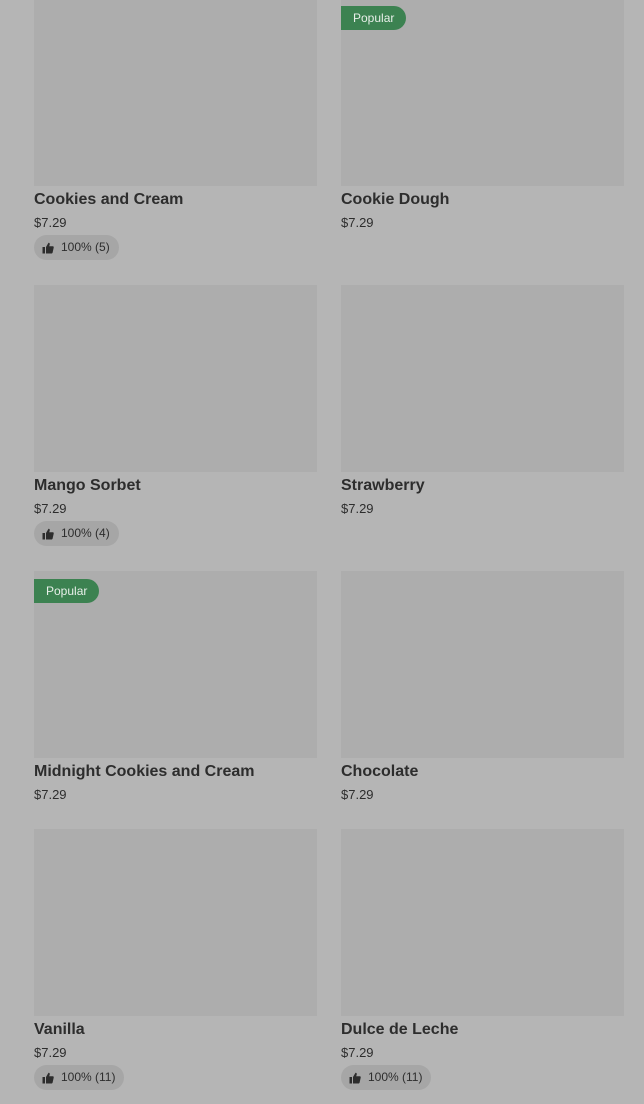 The width and height of the screenshot is (644, 1104). What do you see at coordinates (144, 771) in the screenshot?
I see `item-name: Midnight Cookies and Cream` at bounding box center [144, 771].